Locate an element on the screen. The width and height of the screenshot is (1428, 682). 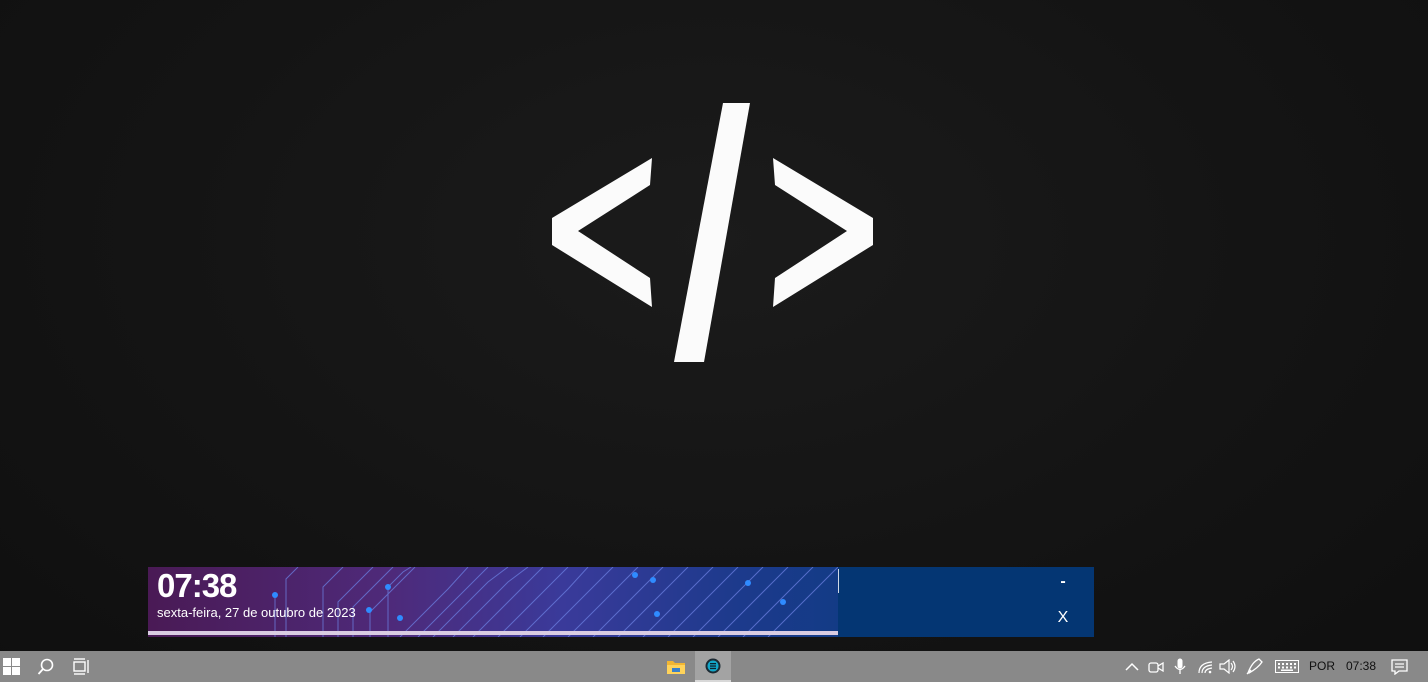
search-icon is located at coordinates (46, 666).